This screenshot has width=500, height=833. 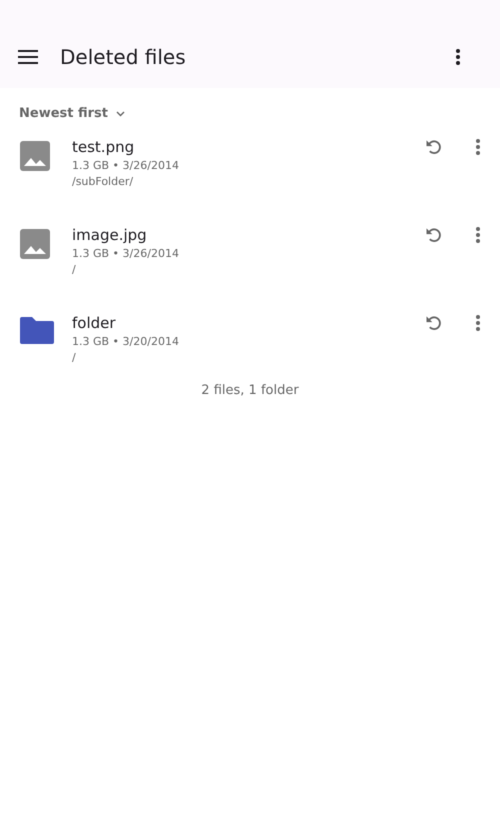 I want to click on app-bar-title: Deleted files, so click(x=123, y=57).